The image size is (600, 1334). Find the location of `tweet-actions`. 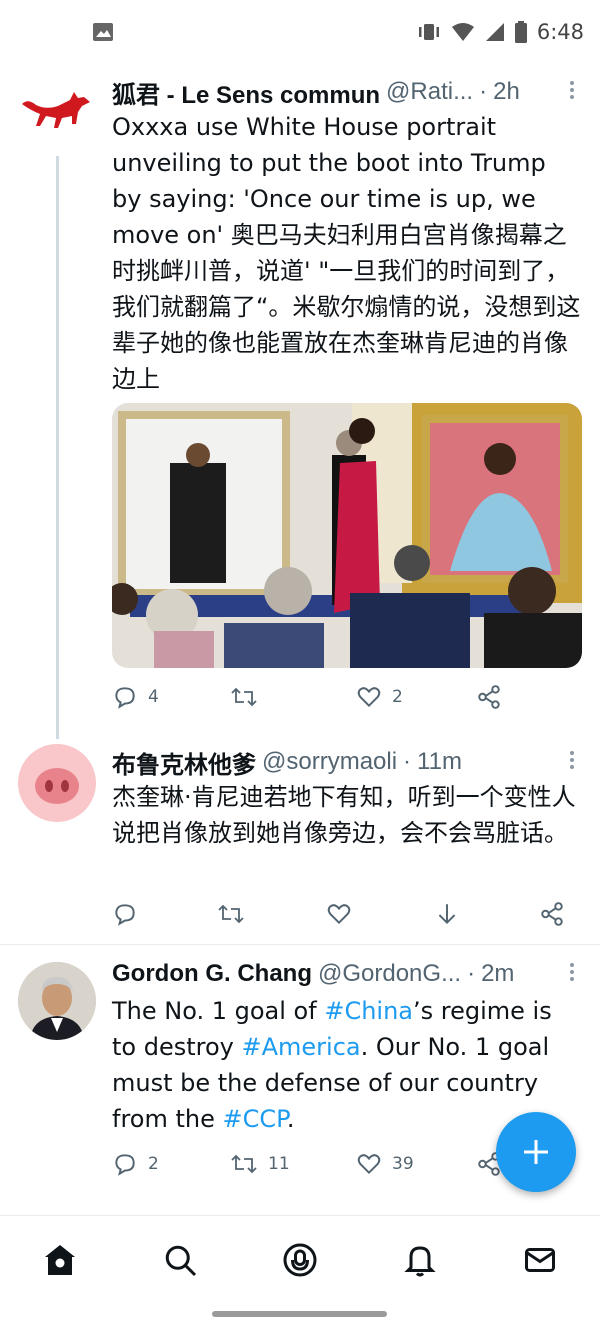

tweet-actions is located at coordinates (347, 914).